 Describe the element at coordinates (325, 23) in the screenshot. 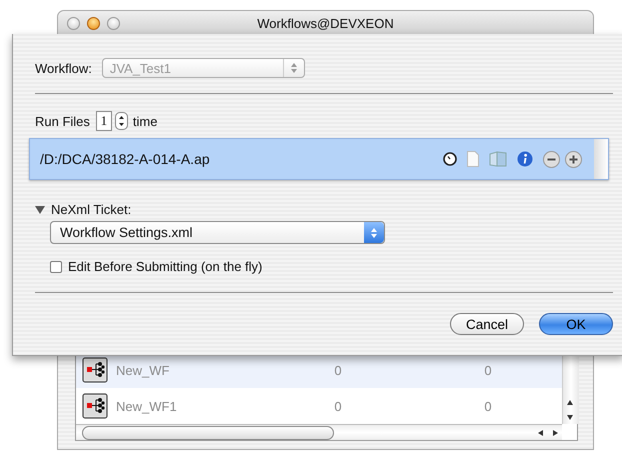

I see `window-title: Workflows@DEVXEON` at that location.